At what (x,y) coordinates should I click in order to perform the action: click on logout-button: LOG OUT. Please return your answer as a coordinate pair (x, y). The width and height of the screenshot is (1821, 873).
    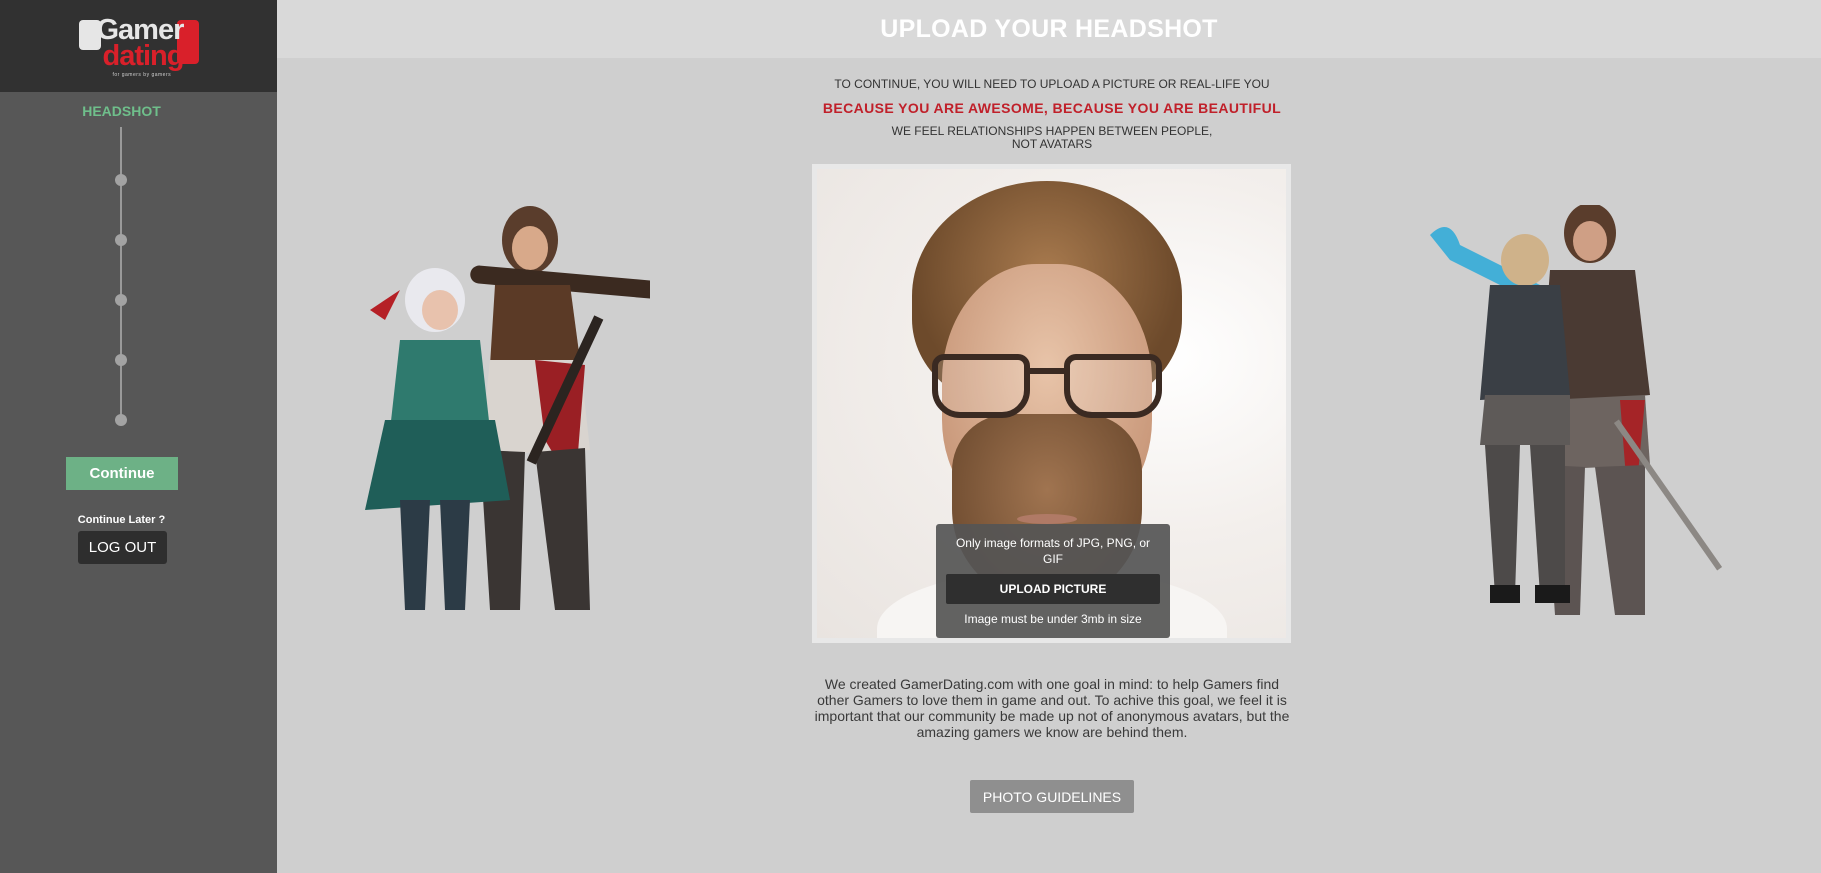
    Looking at the image, I should click on (122, 547).